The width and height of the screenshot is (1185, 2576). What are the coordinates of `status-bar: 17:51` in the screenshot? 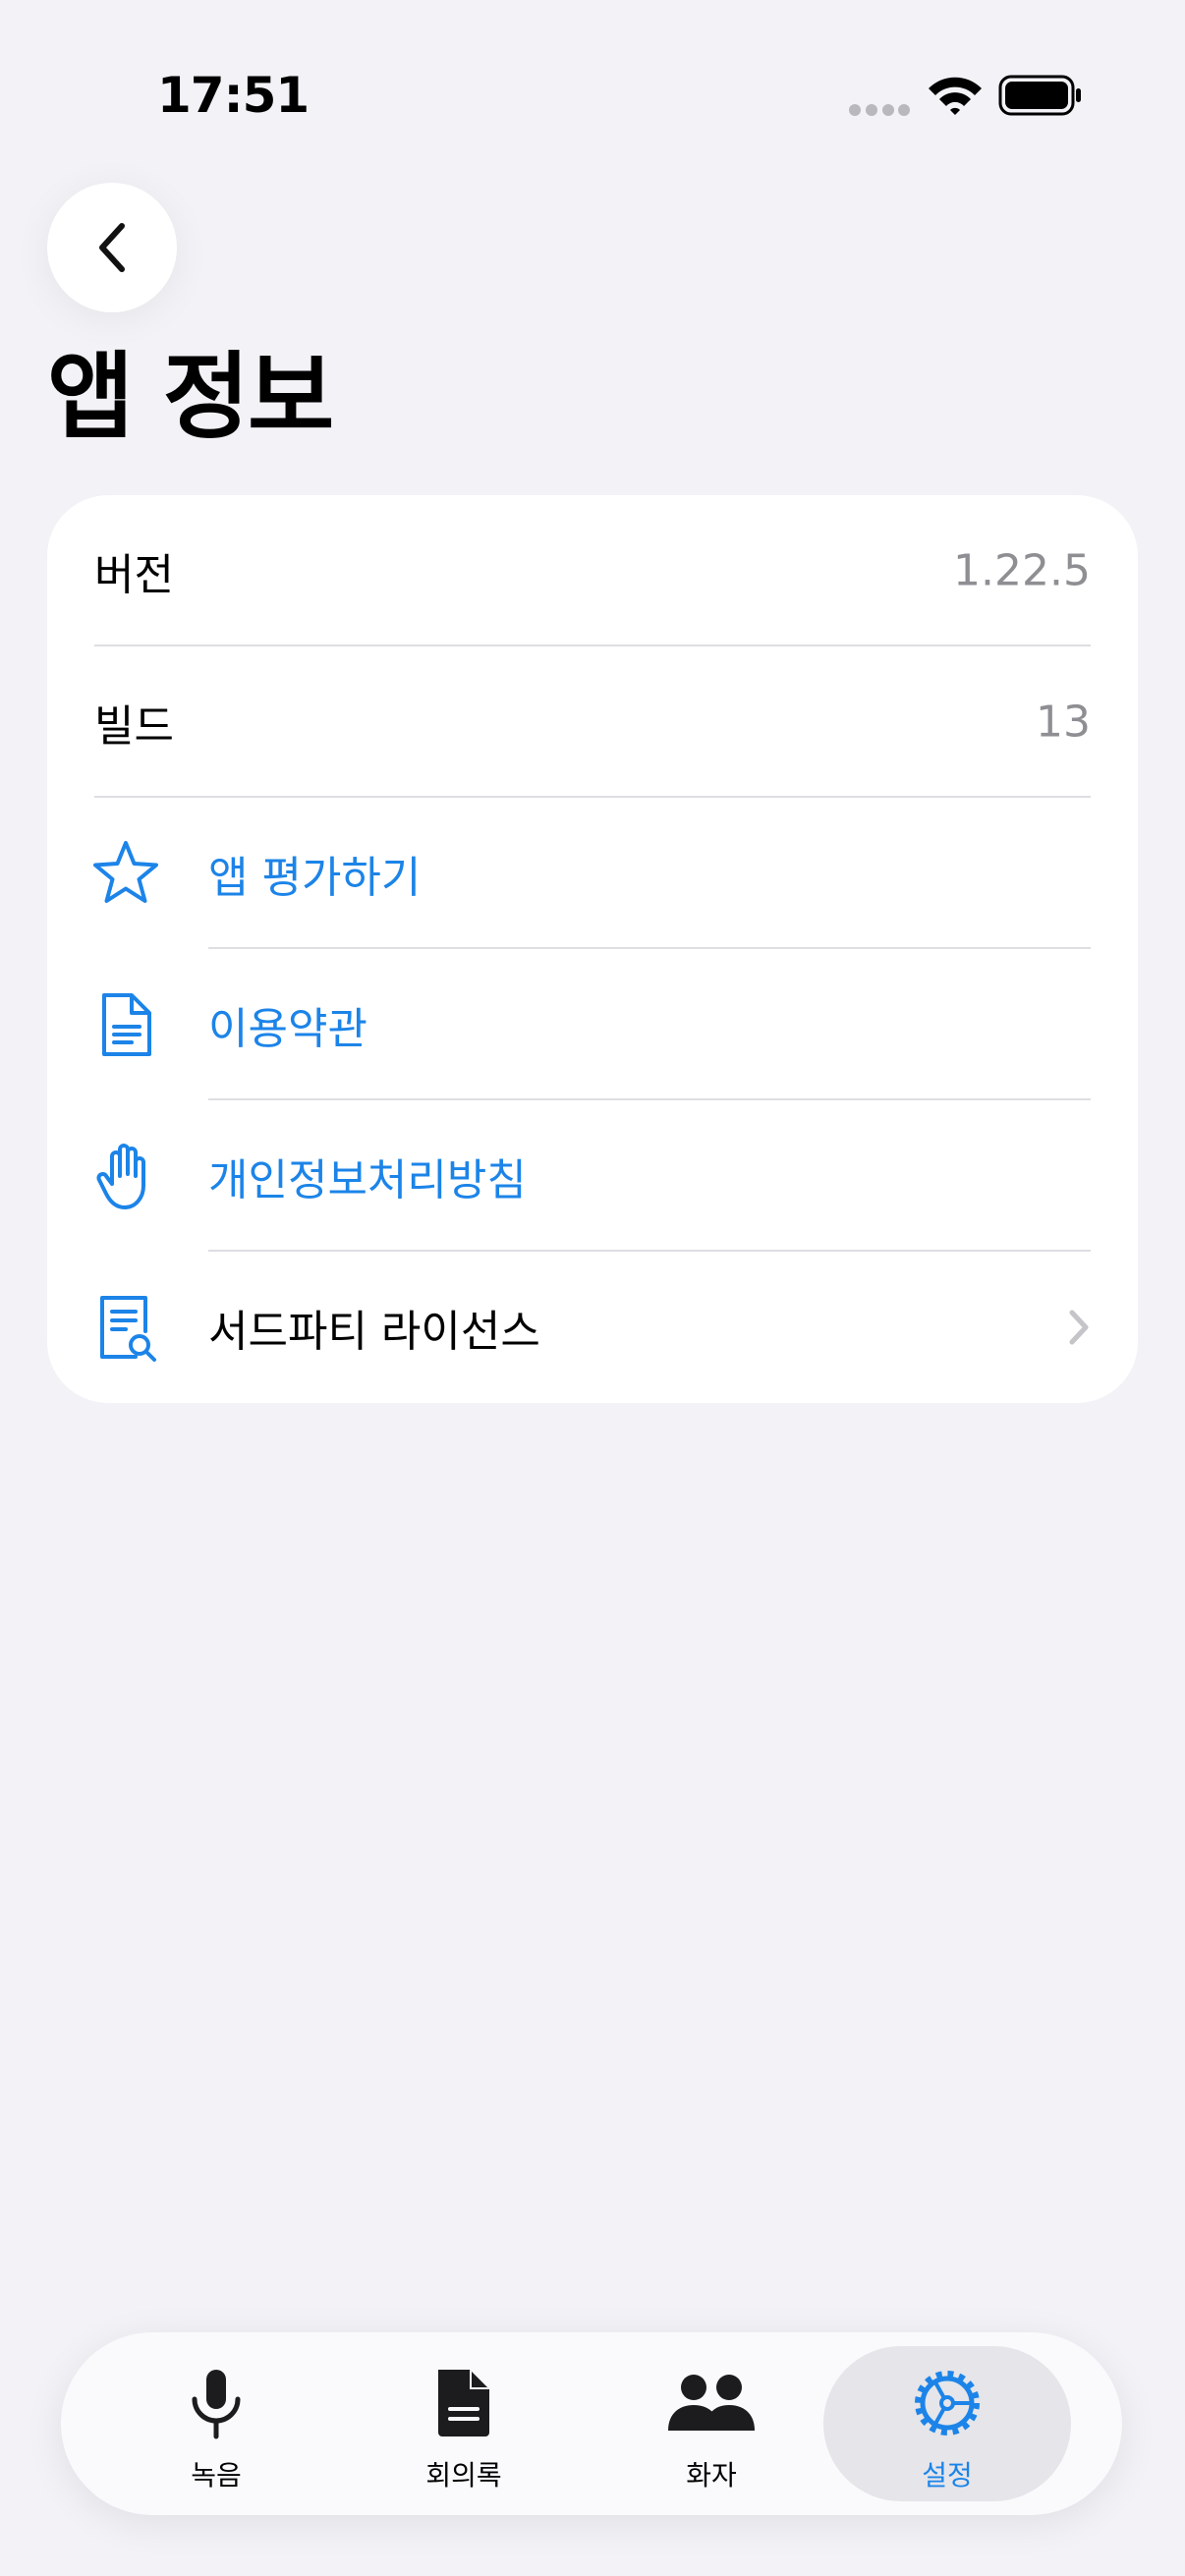 It's located at (592, 98).